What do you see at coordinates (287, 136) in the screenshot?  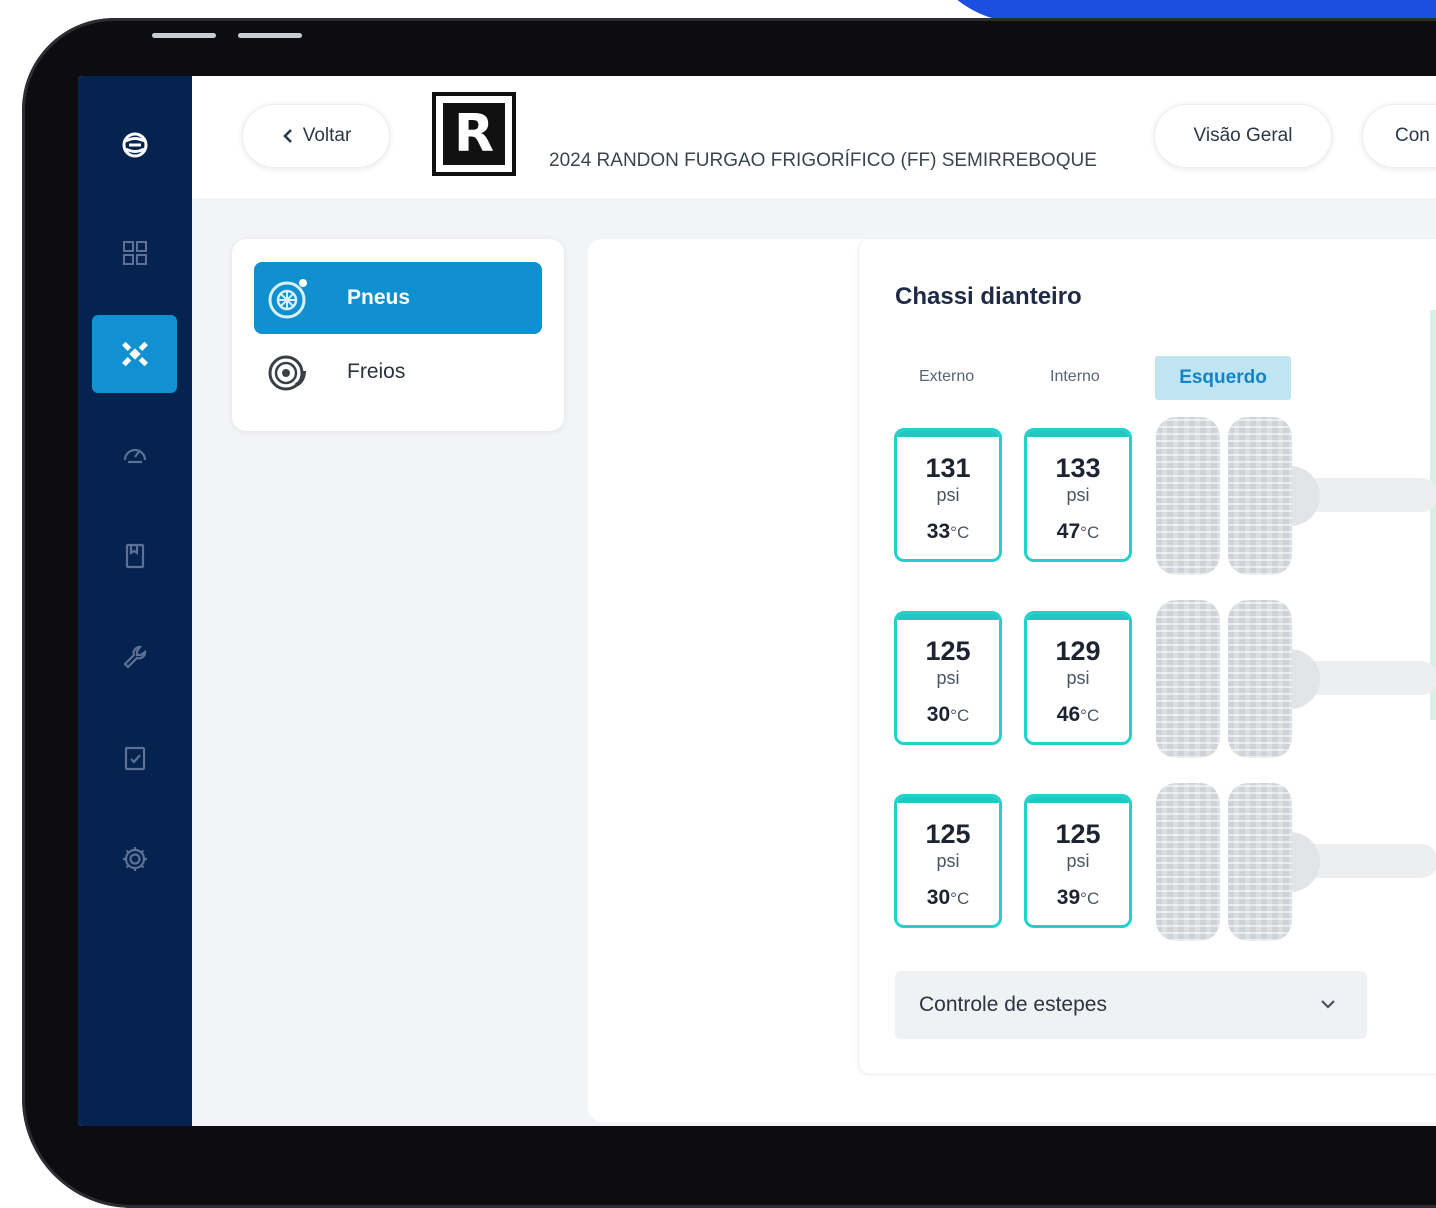 I see `chevron-left-icon` at bounding box center [287, 136].